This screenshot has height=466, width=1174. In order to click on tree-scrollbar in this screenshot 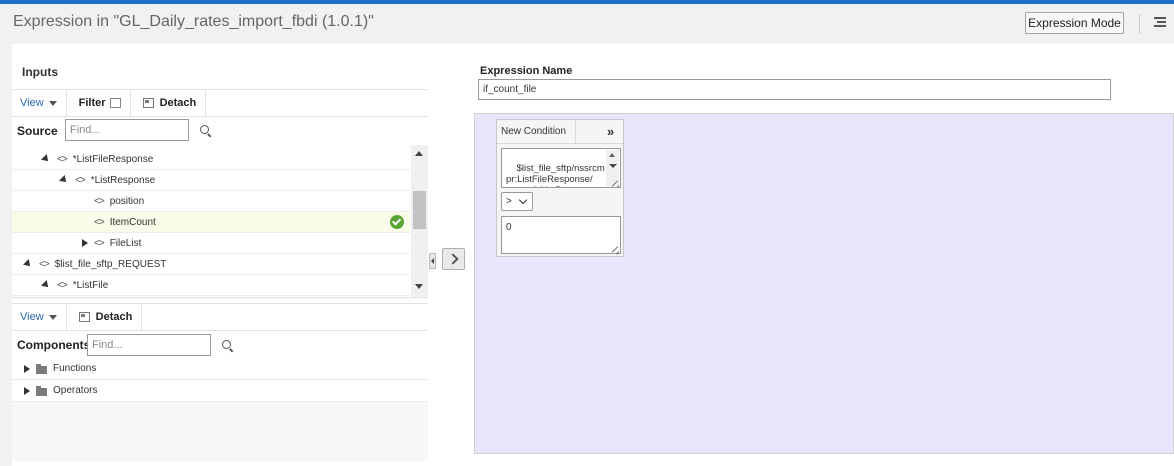, I will do `click(419, 221)`.